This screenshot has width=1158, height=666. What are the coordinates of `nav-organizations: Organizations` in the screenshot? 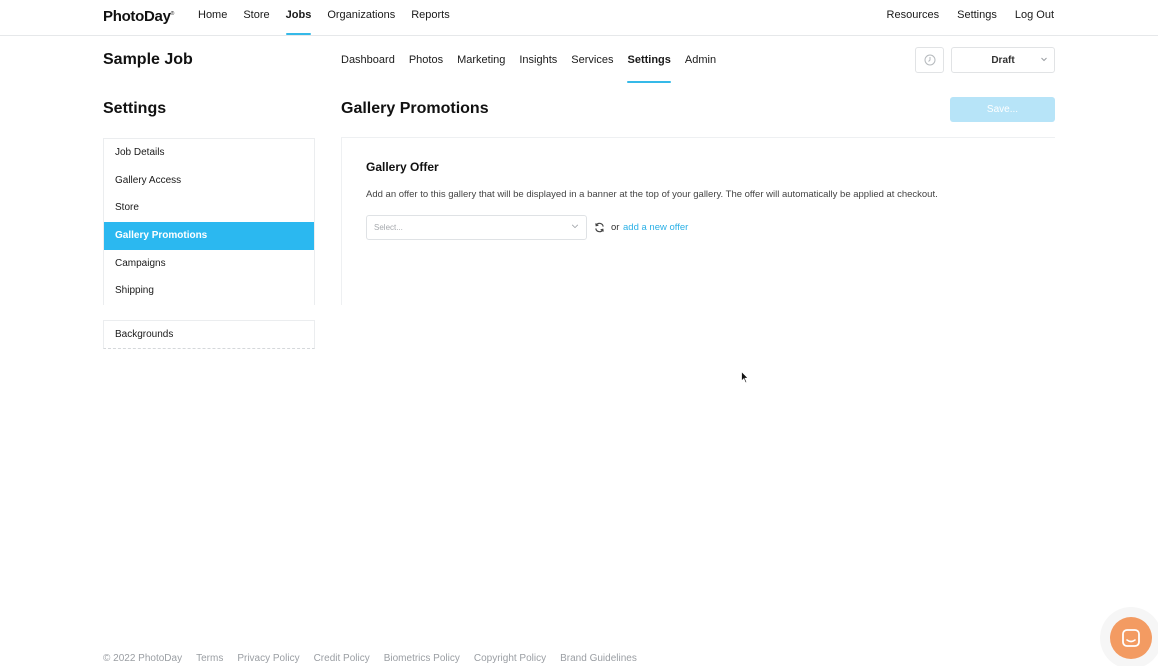 It's located at (361, 18).